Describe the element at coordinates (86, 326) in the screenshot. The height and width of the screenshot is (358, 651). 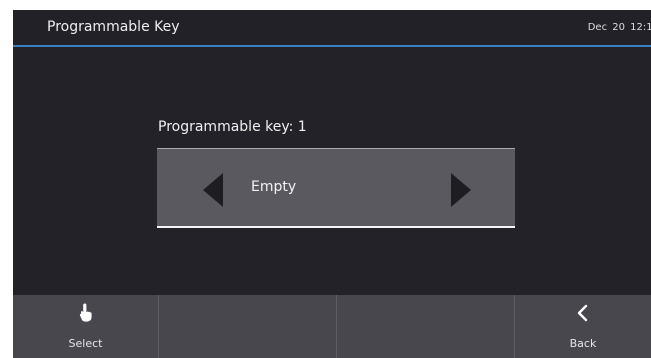
I see `select-softkey: Select` at that location.